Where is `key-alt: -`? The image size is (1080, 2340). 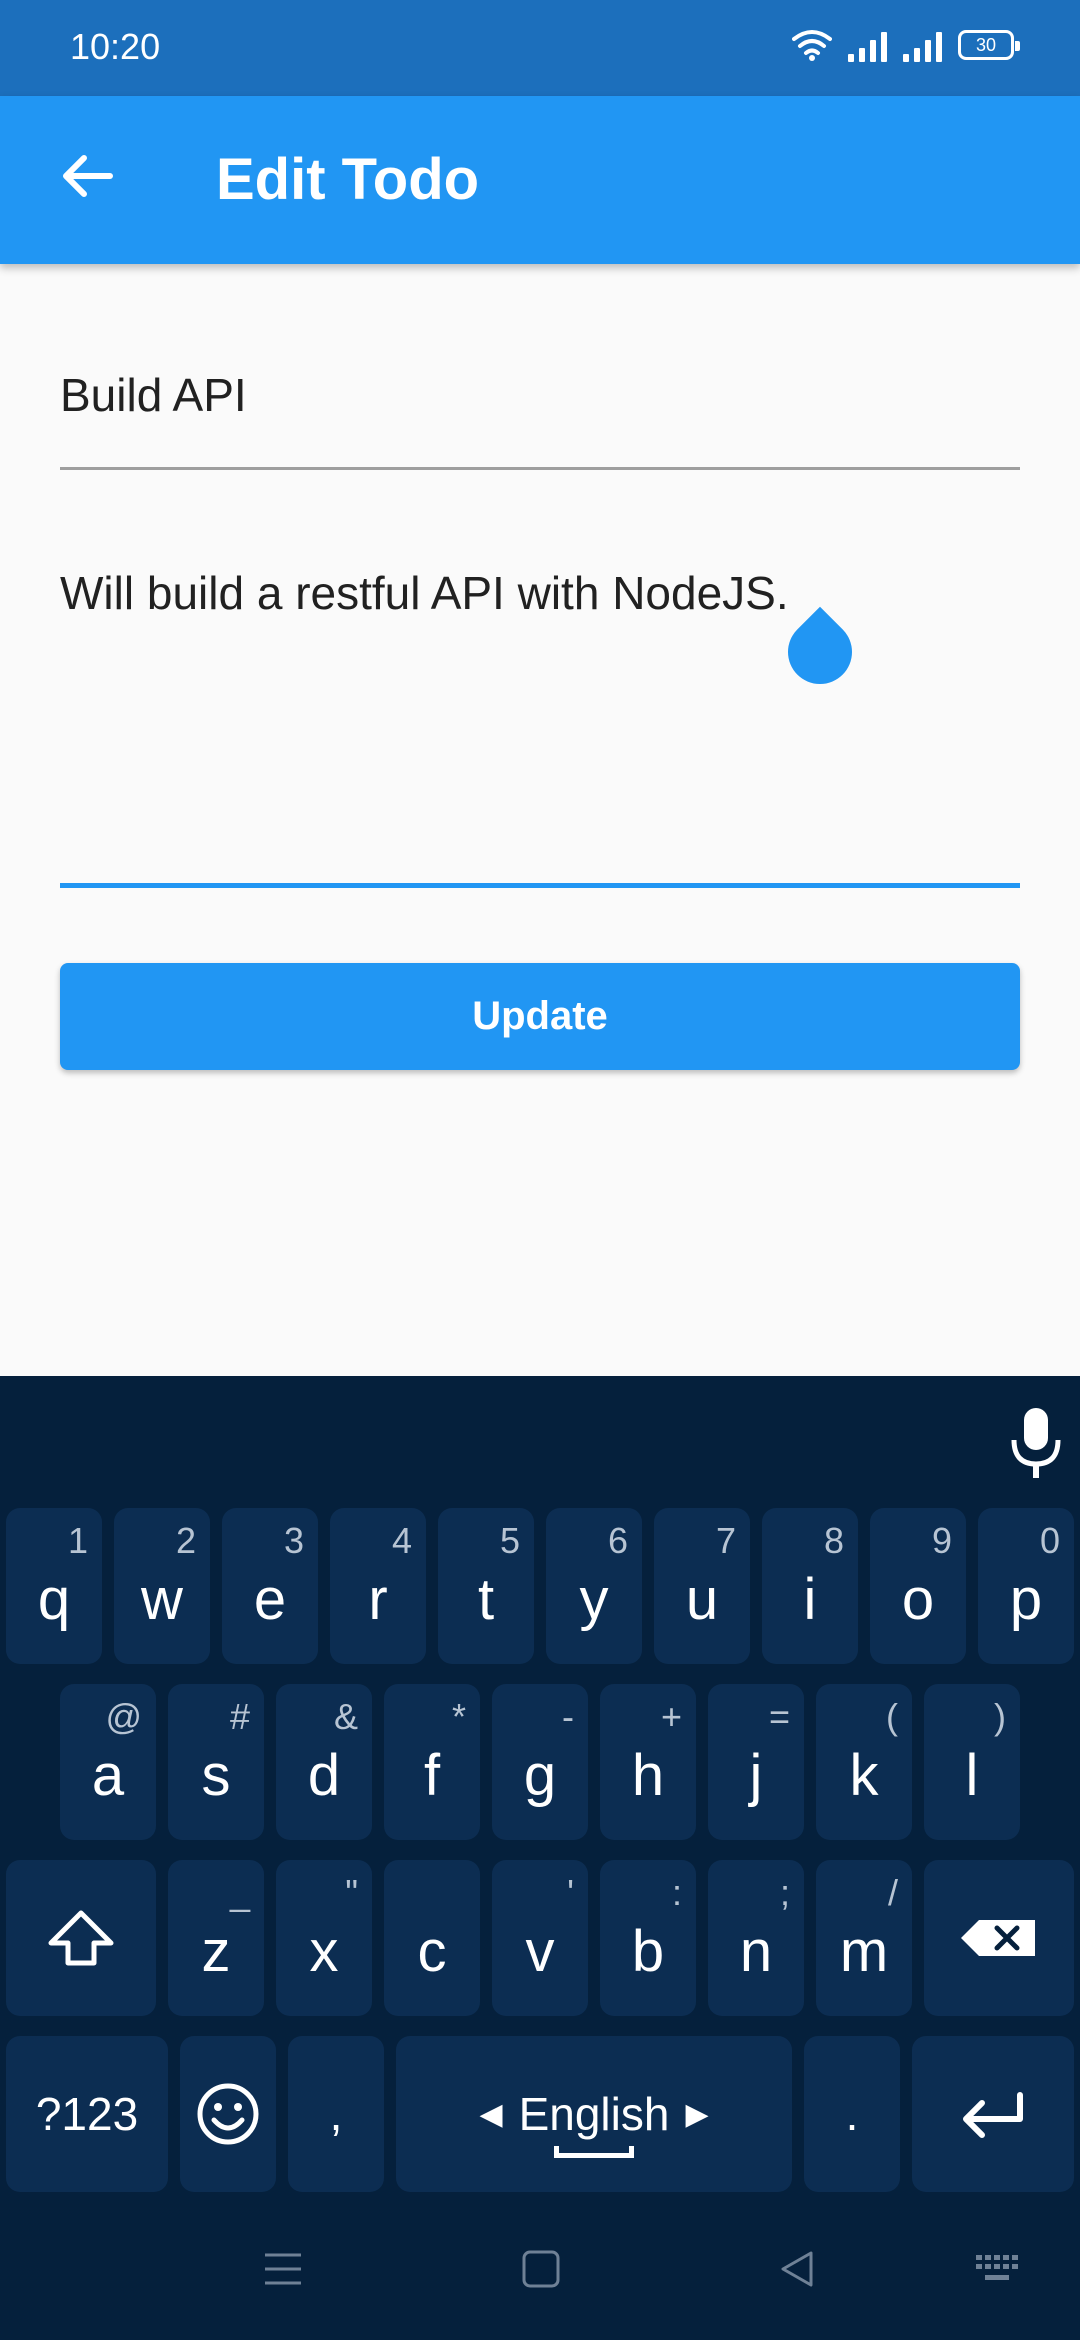
key-alt: - is located at coordinates (568, 1716).